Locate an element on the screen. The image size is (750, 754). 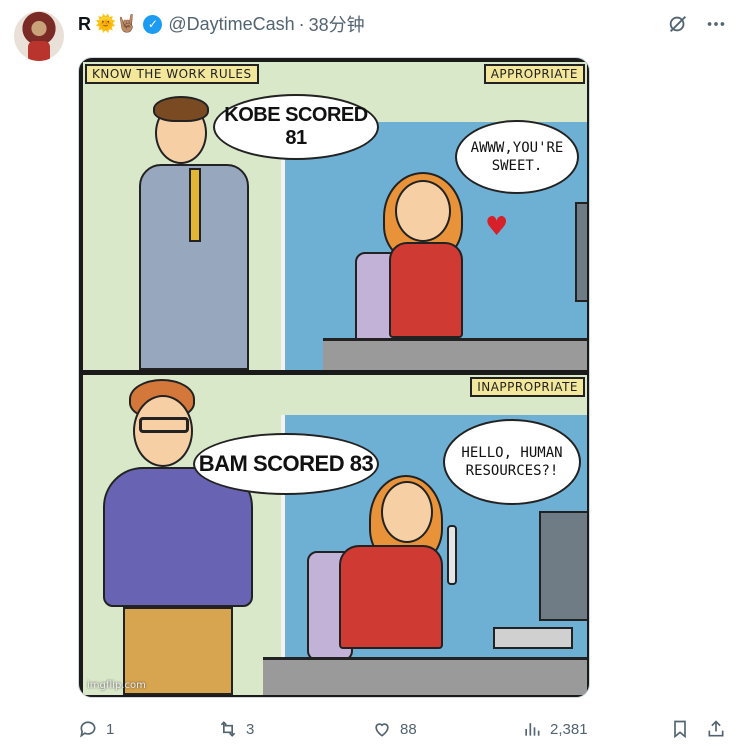
speech-text-woman-line2: SWEET. is located at coordinates (517, 166).